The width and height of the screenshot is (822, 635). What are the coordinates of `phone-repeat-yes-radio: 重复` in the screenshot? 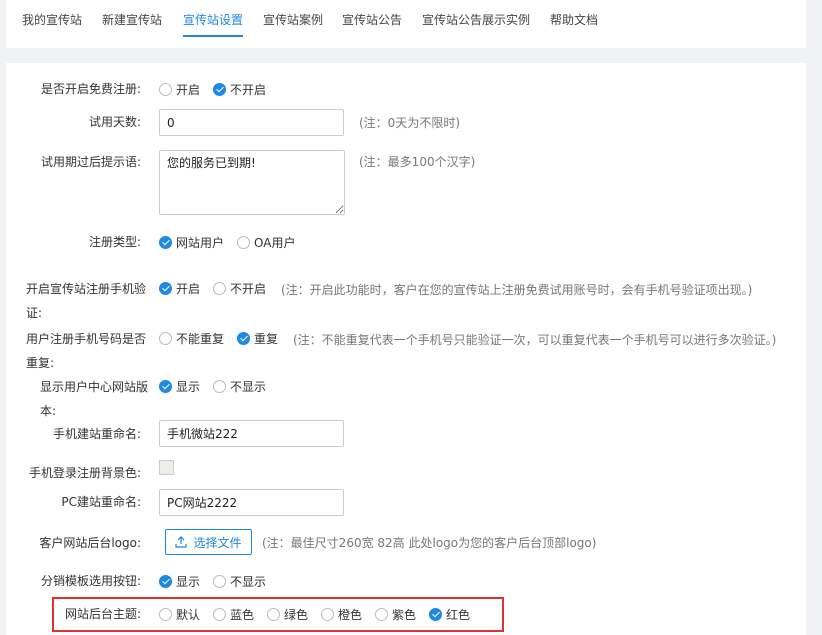 It's located at (257, 338).